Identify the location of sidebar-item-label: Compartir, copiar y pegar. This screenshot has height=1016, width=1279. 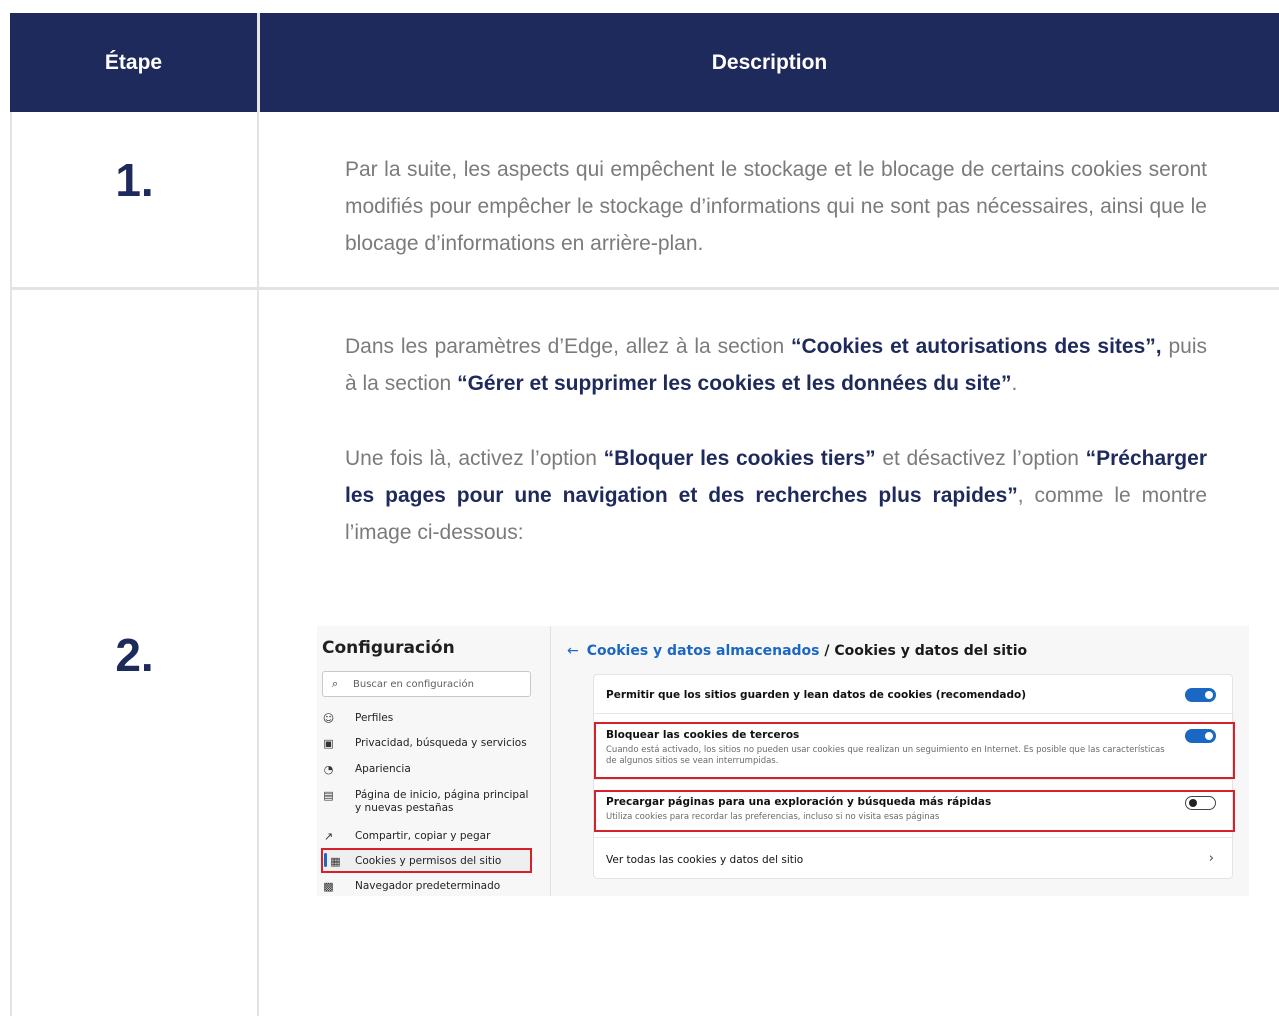
(423, 836).